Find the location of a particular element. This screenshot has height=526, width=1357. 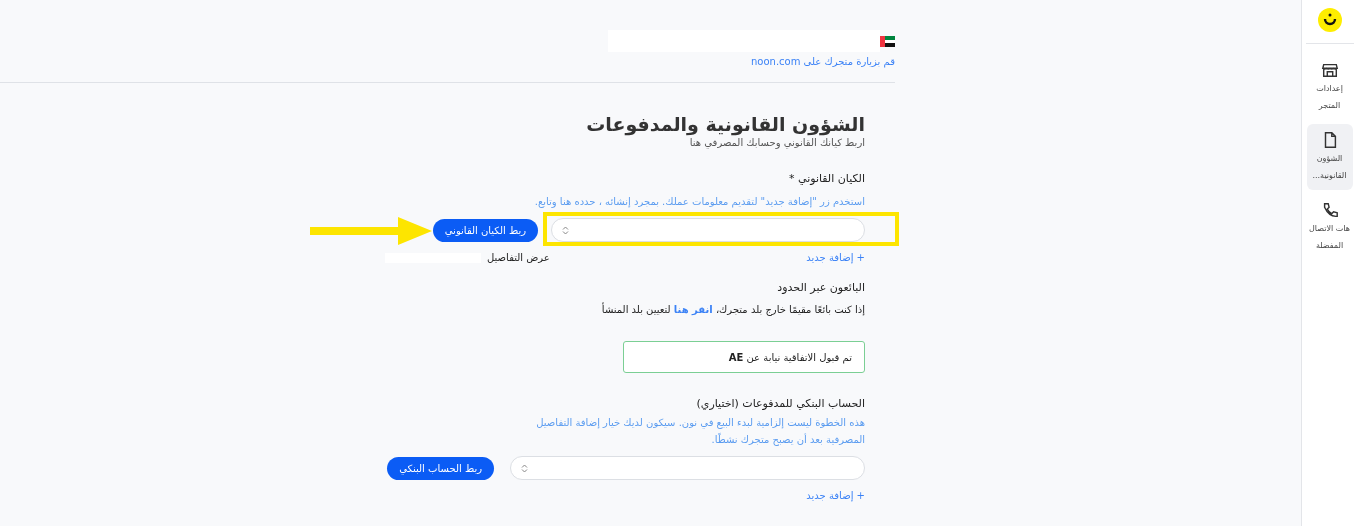

flag-icon is located at coordinates (887, 41).